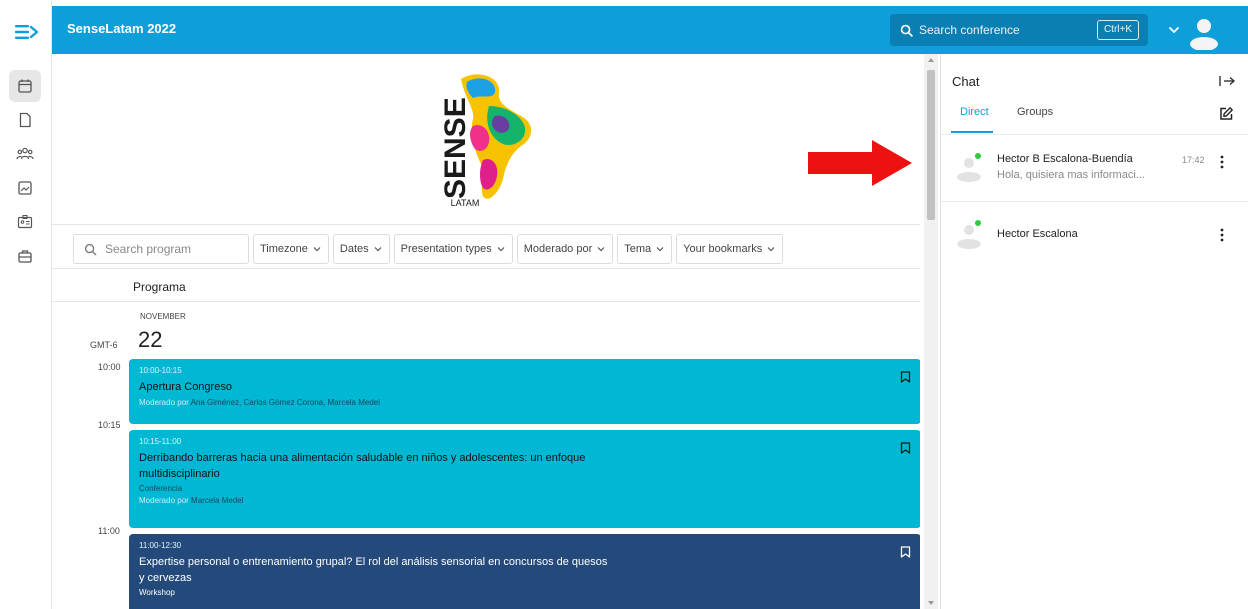 The width and height of the screenshot is (1248, 609). I want to click on tab-groups: Groups, so click(1035, 112).